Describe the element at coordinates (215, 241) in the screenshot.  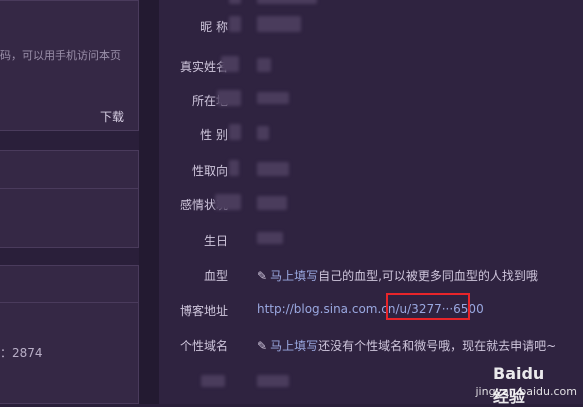
I see `label-birthday: 生日` at that location.